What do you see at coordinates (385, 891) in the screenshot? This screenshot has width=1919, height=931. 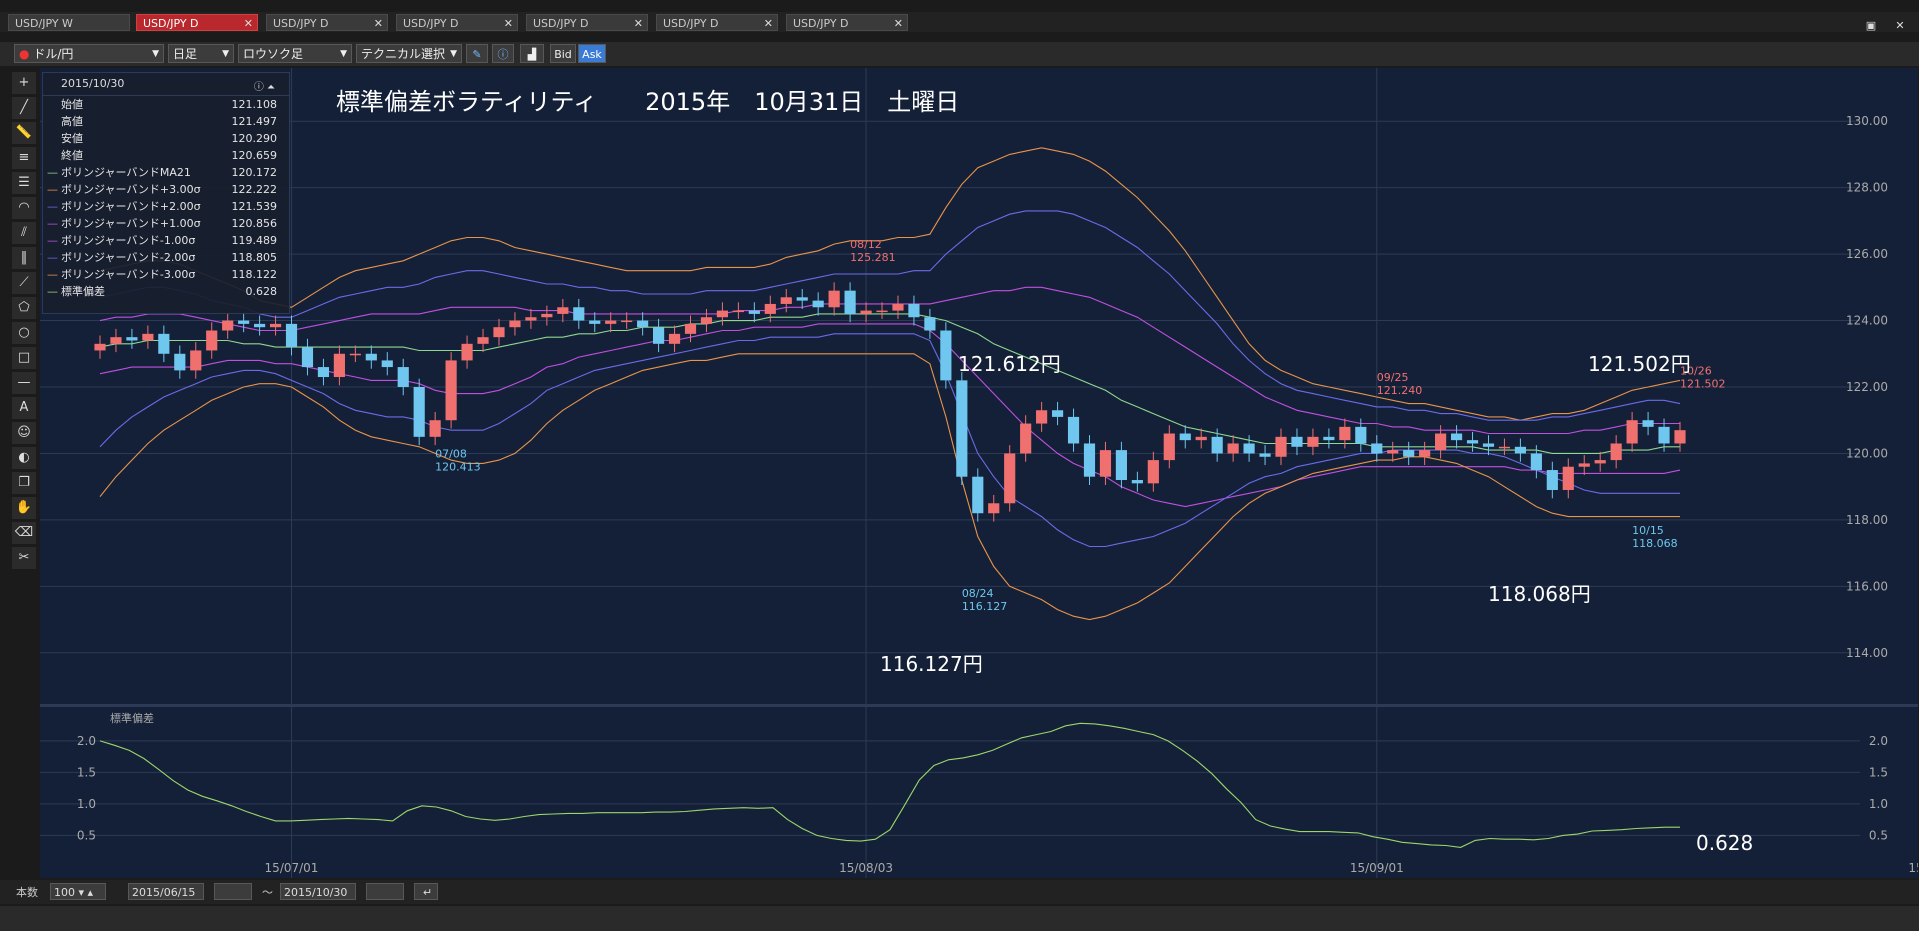 I see `to-time-input` at bounding box center [385, 891].